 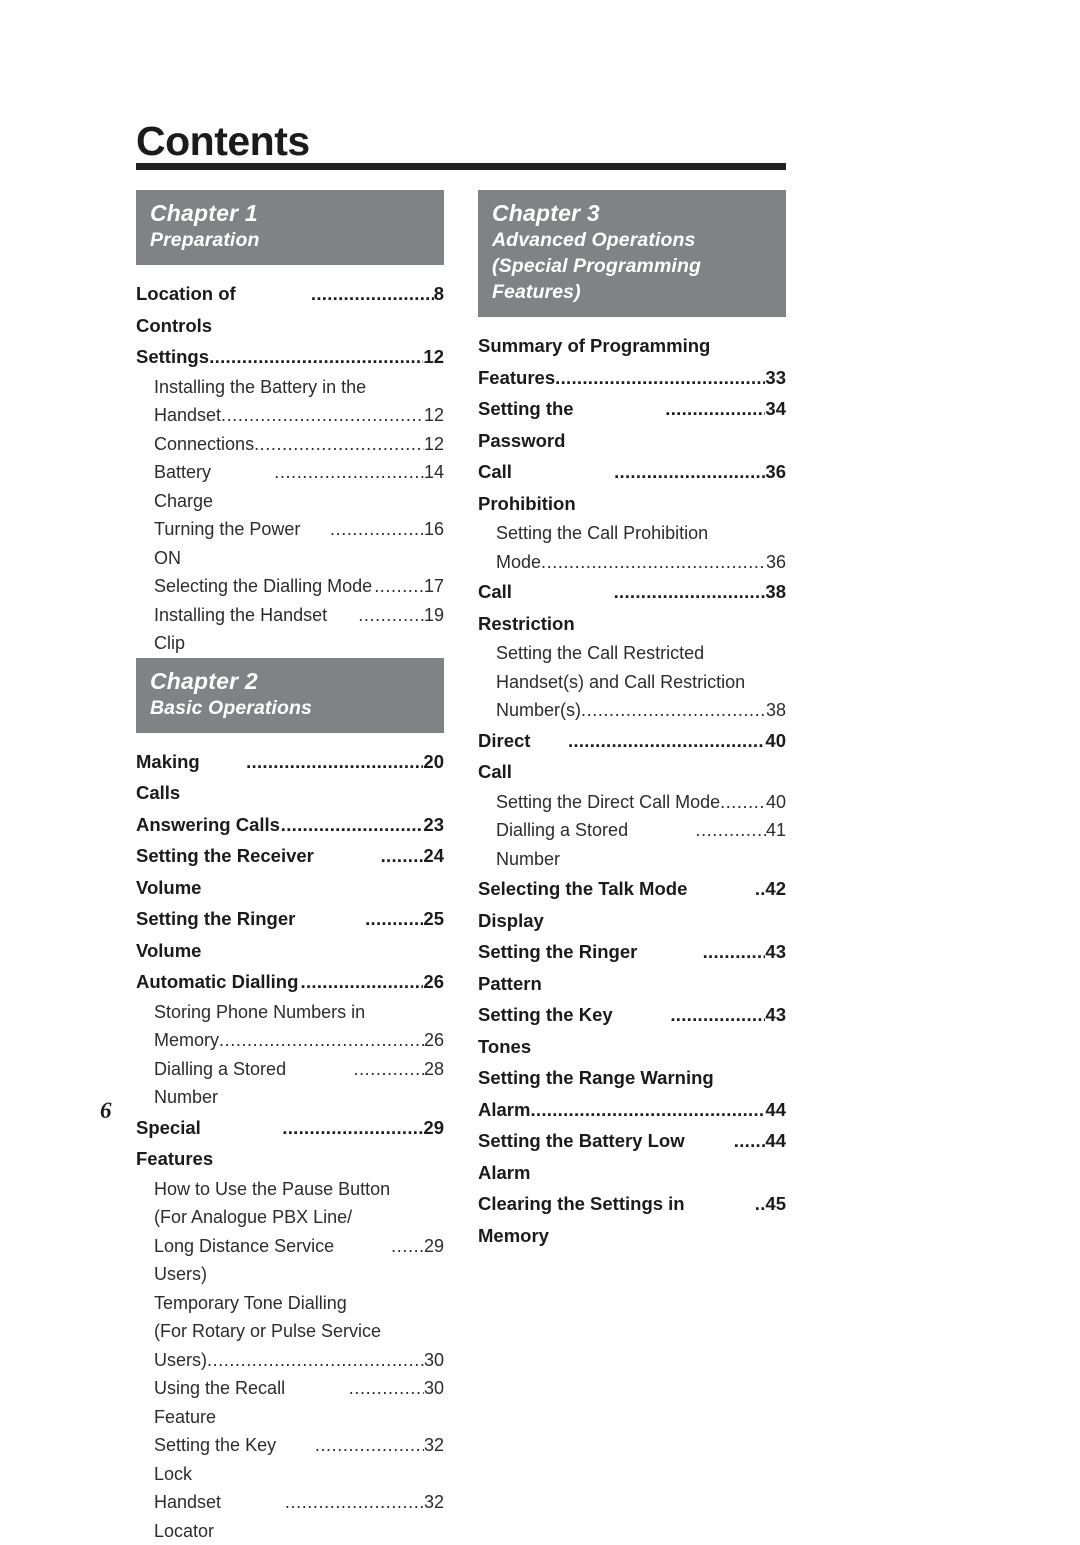 I want to click on toc-entry-page-number: 16, so click(x=434, y=529).